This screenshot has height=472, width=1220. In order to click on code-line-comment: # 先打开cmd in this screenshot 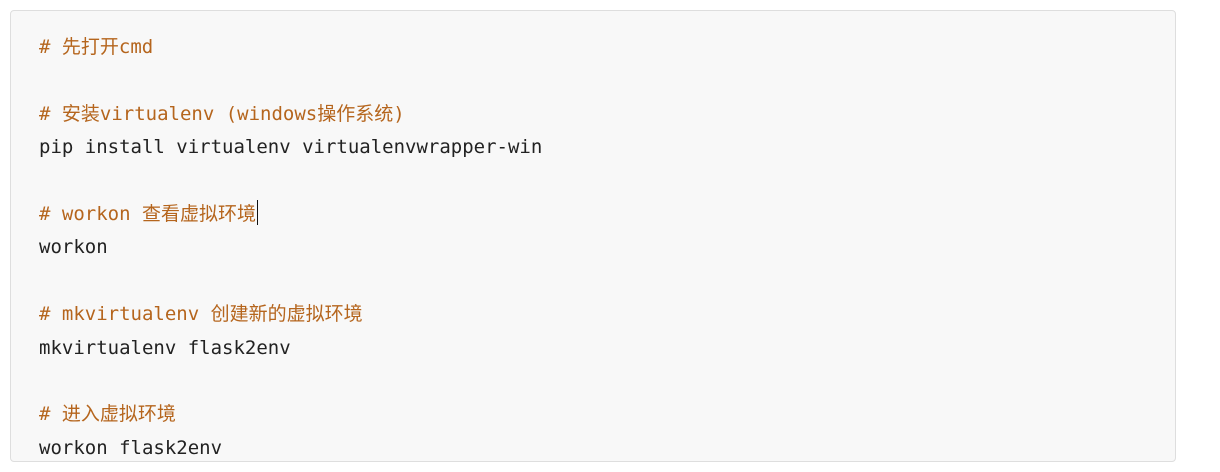, I will do `click(593, 47)`.